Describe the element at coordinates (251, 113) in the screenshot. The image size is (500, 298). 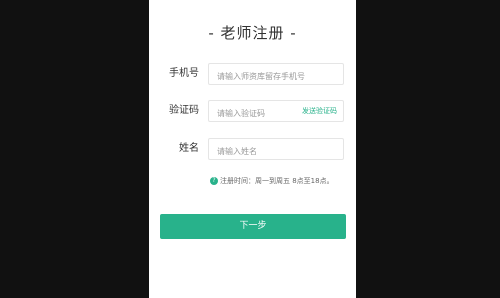
I see `code-input` at that location.